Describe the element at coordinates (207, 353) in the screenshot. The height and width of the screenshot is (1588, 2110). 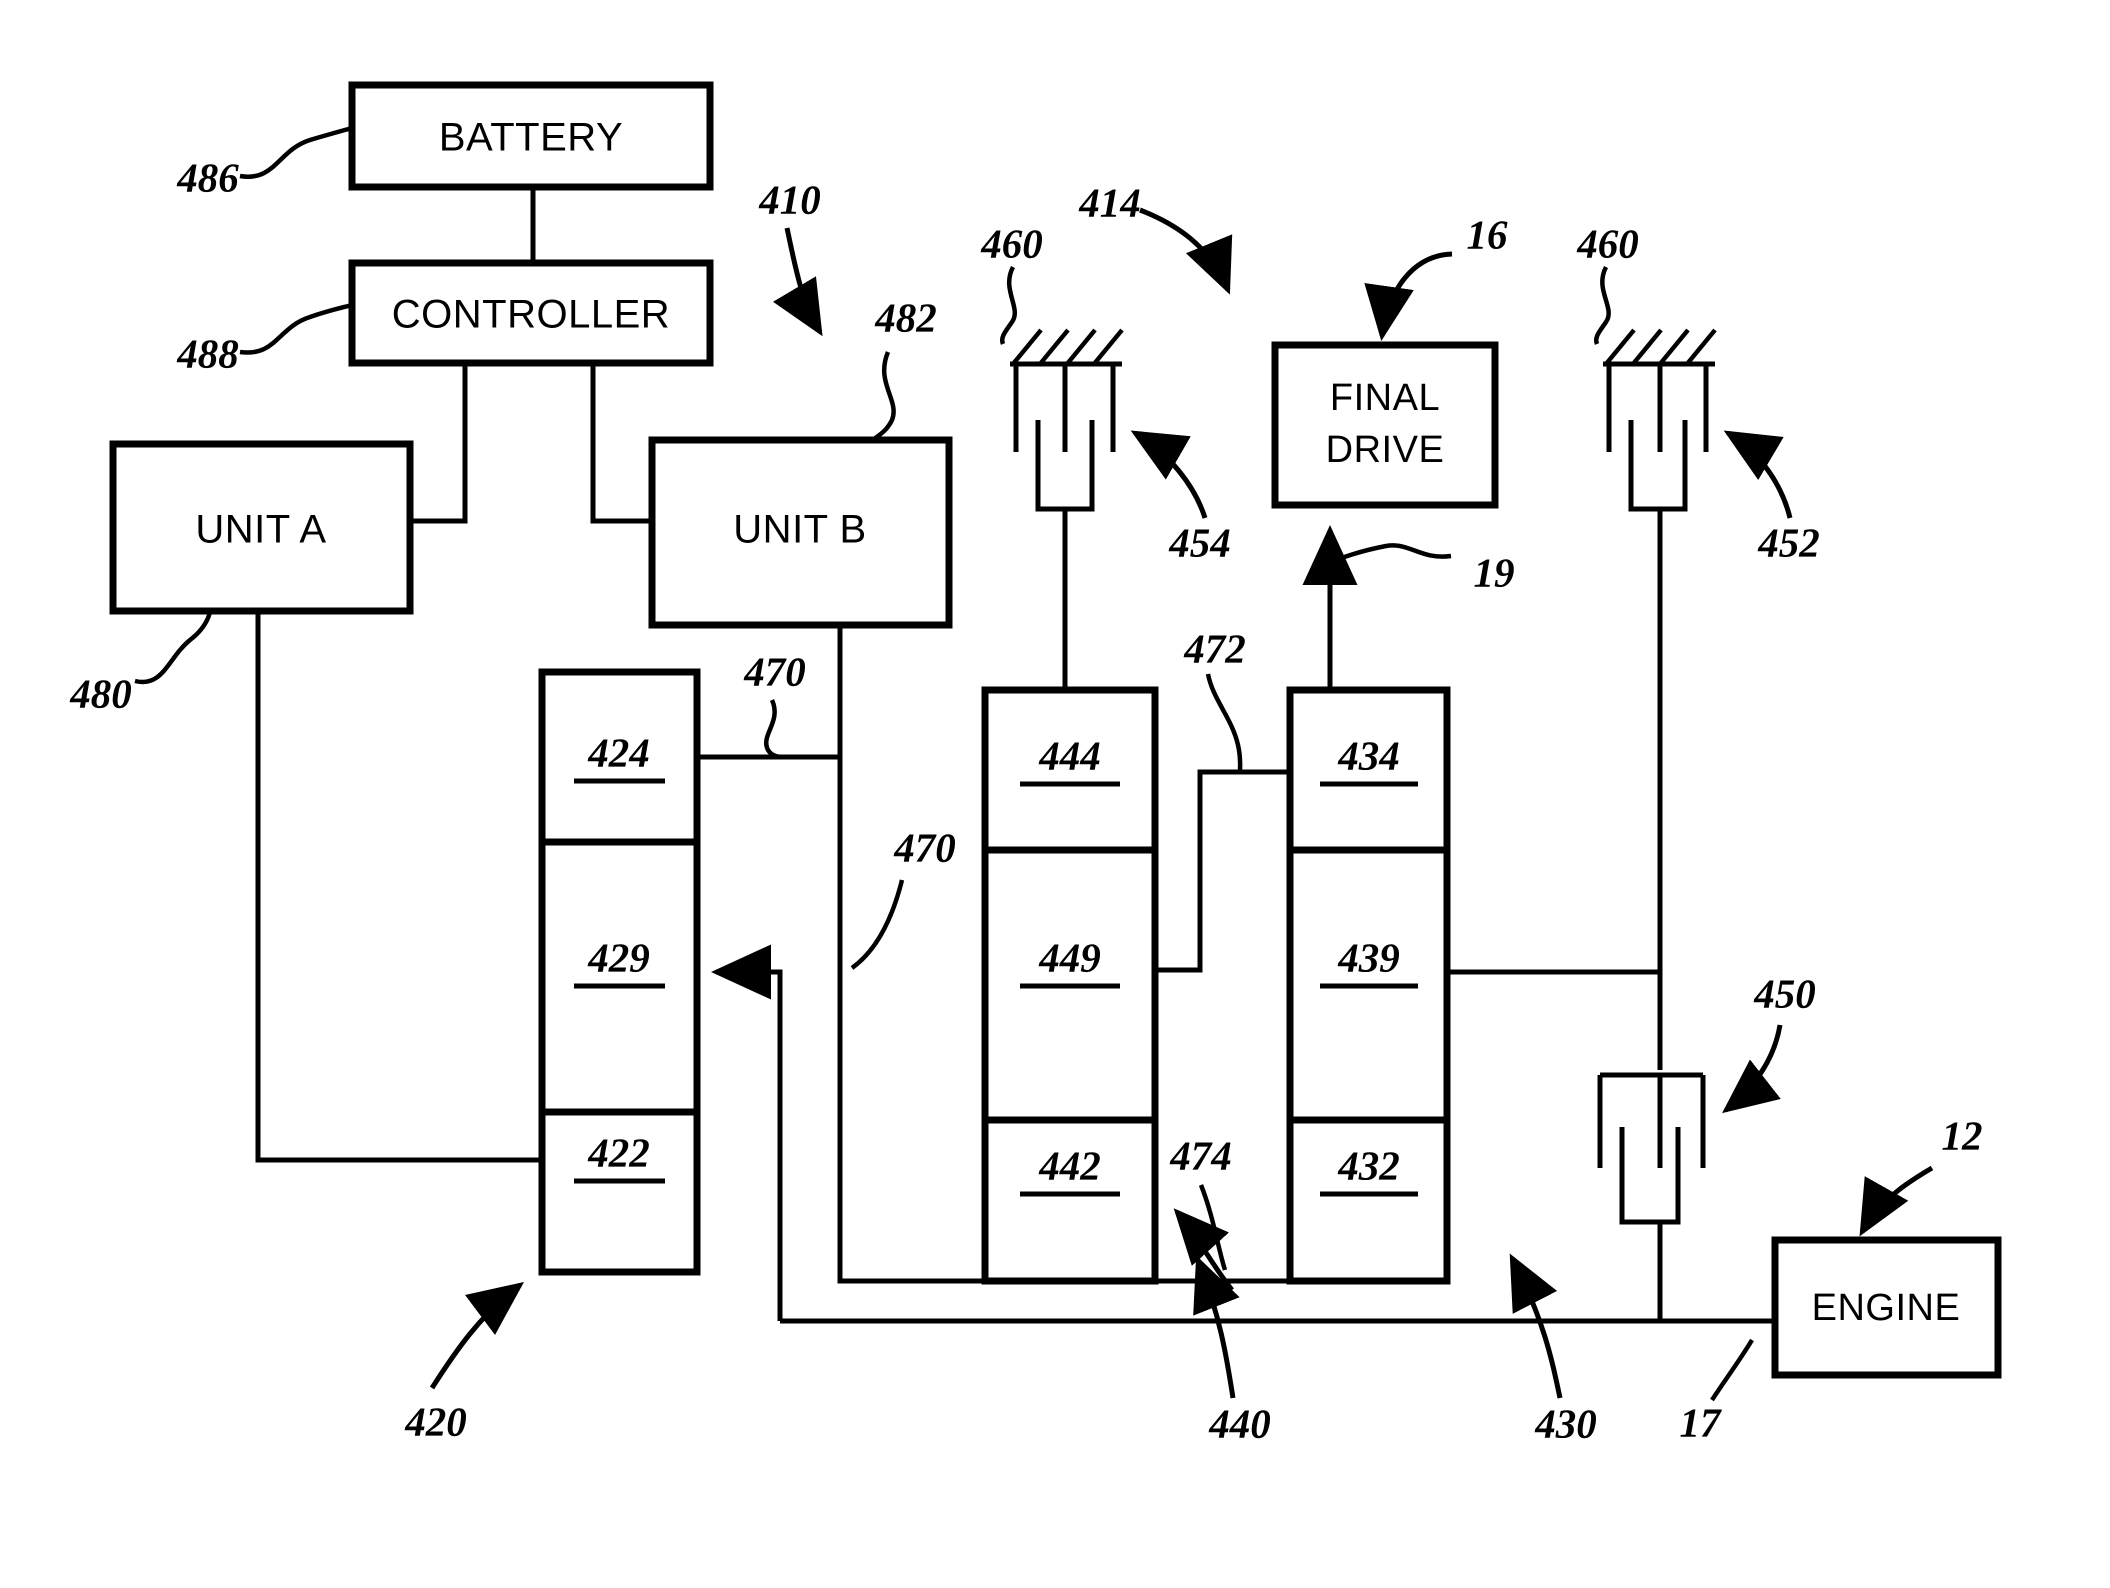
I see `ref-numeral-488: 488` at that location.